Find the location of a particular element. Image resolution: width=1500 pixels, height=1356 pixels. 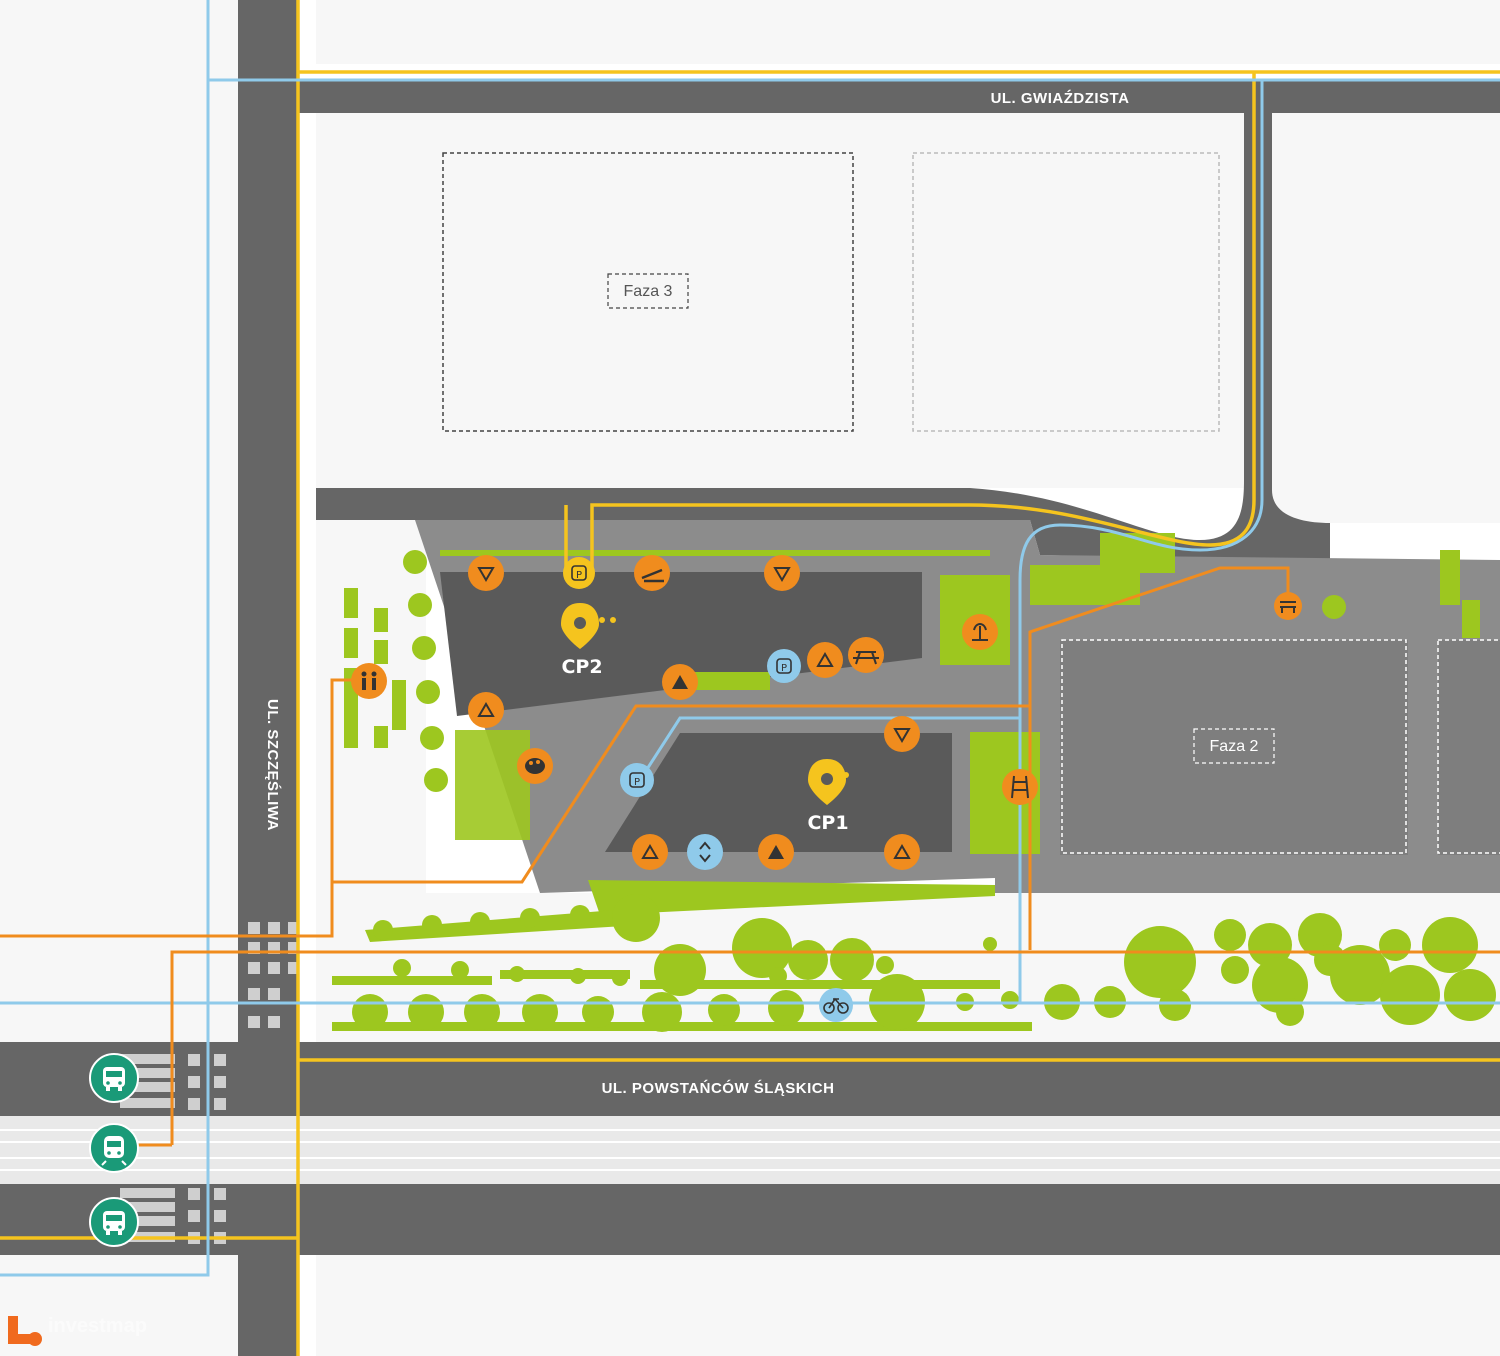

road-gwiazdzista is located at coordinates (899, 96).